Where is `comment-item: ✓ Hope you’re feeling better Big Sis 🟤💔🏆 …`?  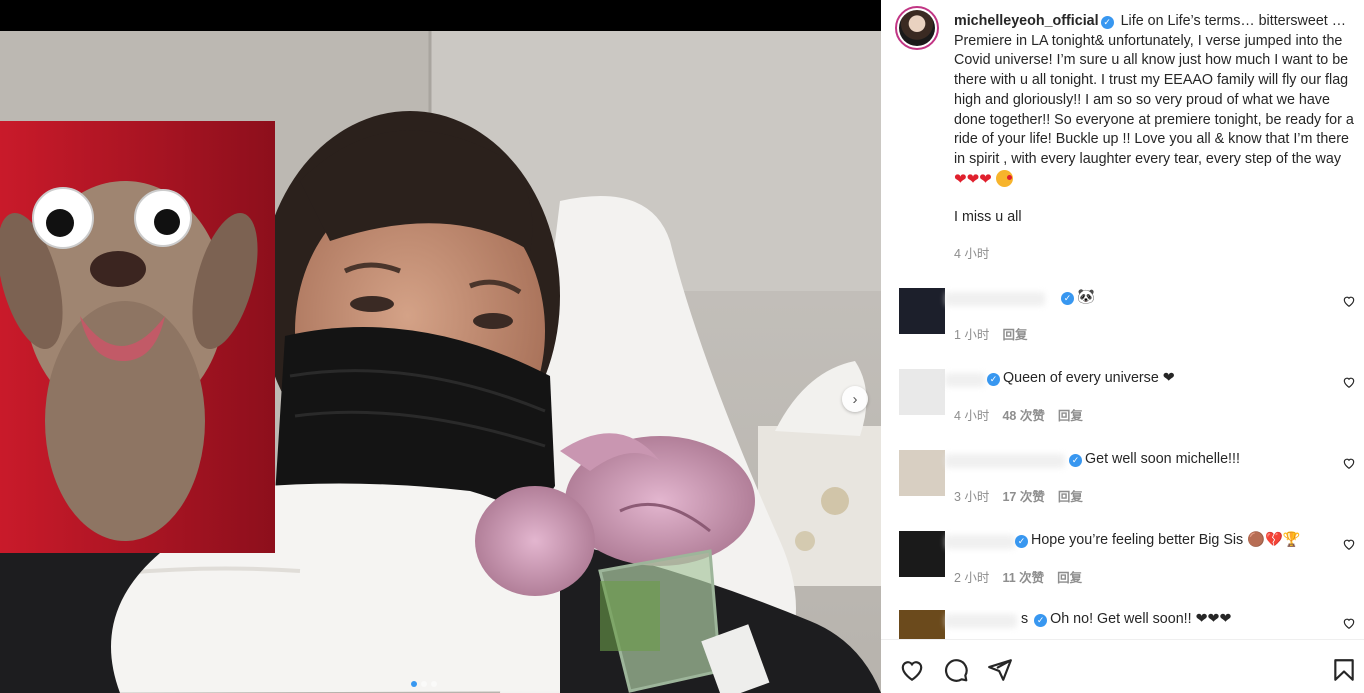
comment-item: ✓ Hope you’re feeling better Big Sis 🟤💔🏆 … is located at coordinates (1122, 571).